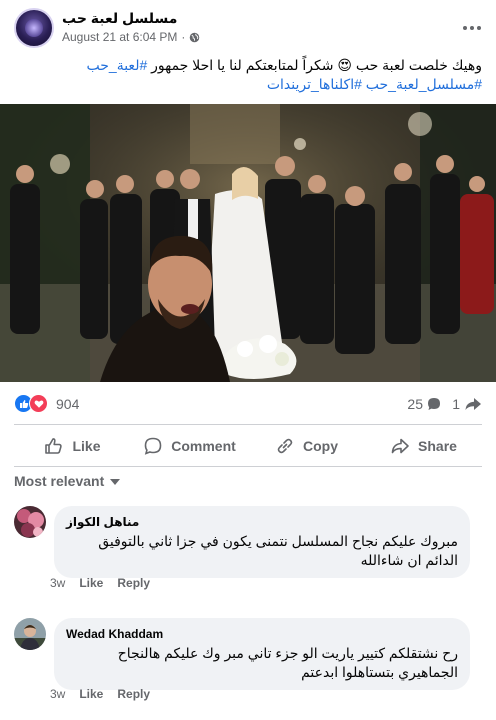  Describe the element at coordinates (153, 446) in the screenshot. I see `comment-icon` at that location.